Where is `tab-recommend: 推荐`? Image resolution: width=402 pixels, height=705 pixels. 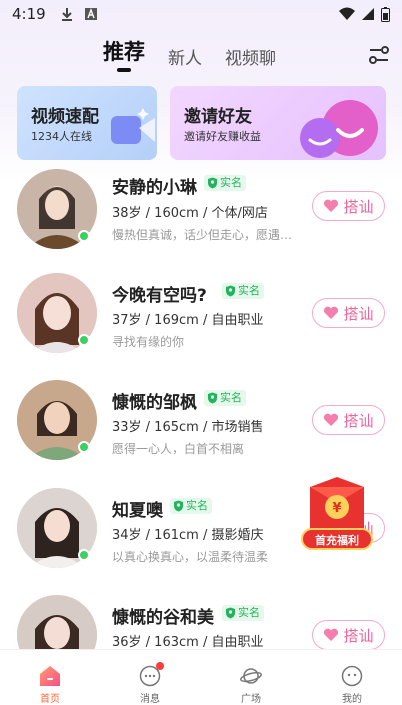
tab-recommend: 推荐 is located at coordinates (124, 51).